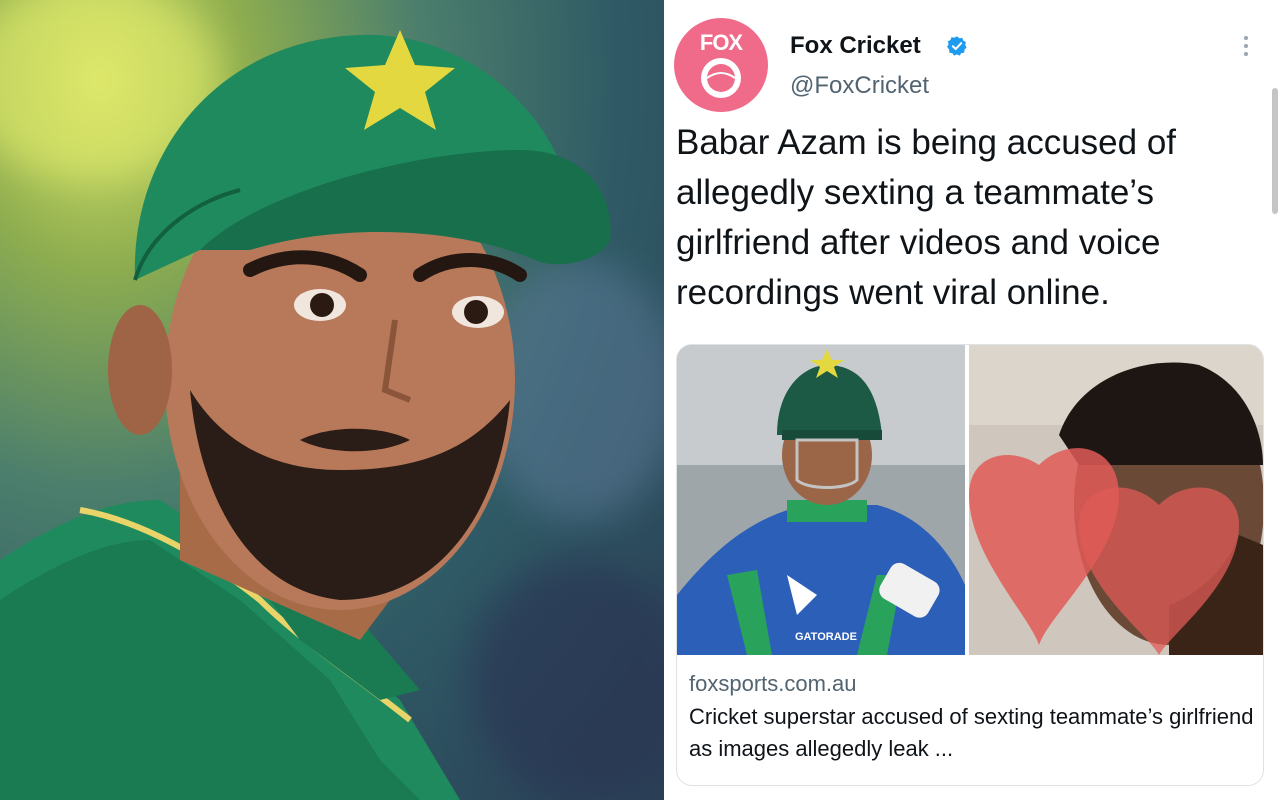  I want to click on verified-badge-icon, so click(957, 46).